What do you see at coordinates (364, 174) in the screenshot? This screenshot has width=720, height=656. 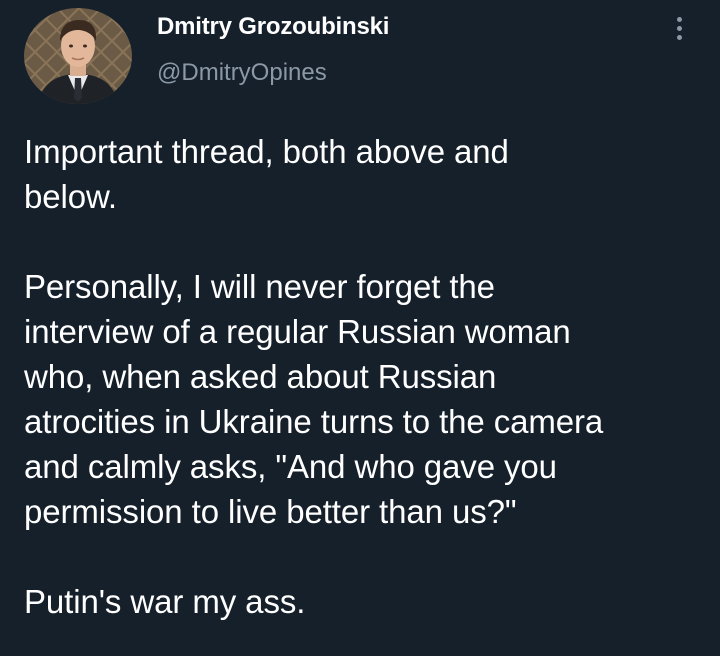 I see `tweet-paragraph: Important thread, both above and below.` at bounding box center [364, 174].